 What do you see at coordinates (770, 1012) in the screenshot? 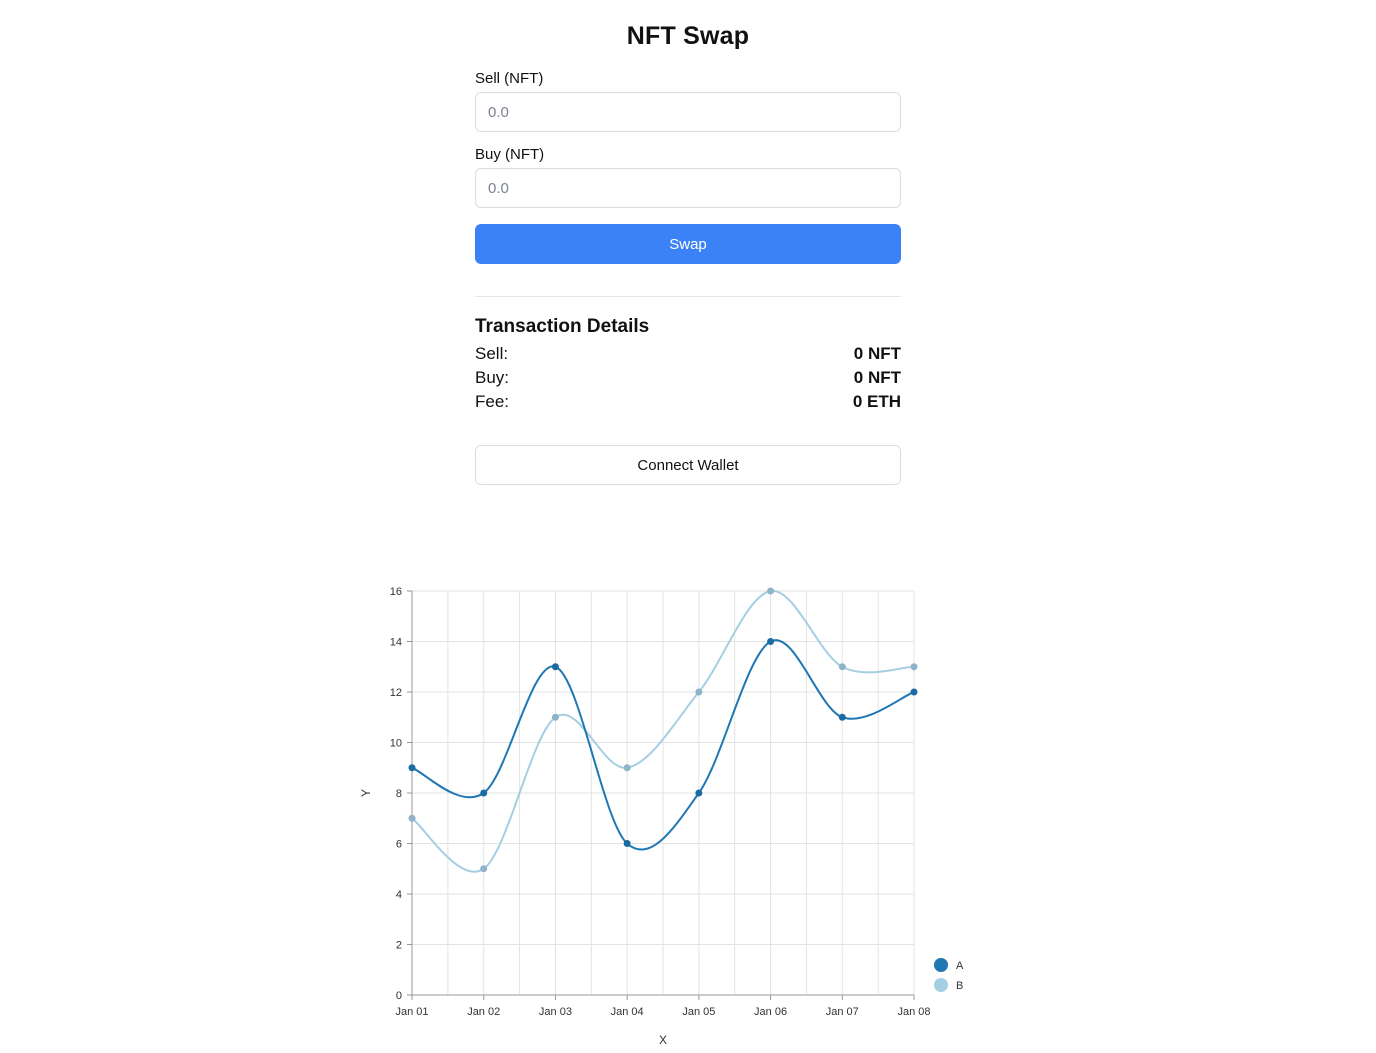
I see `x-tick-label: Jan 06` at bounding box center [770, 1012].